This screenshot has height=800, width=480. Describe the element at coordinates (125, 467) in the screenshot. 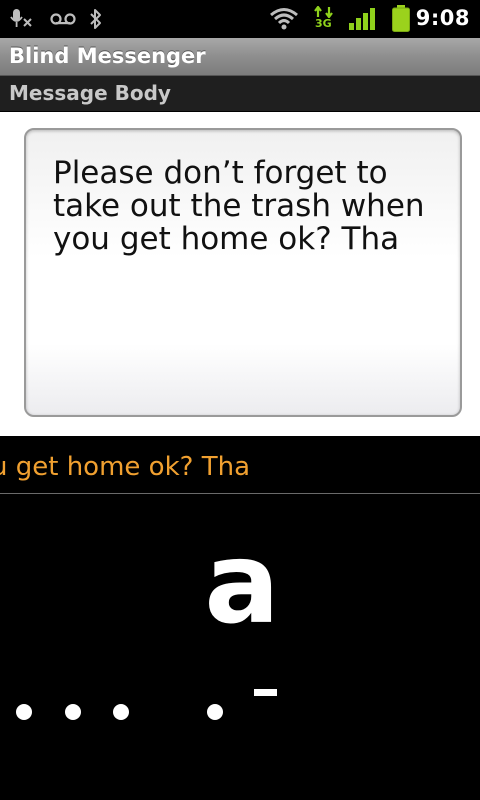

I see `current-line-text: u get home ok? Tha` at that location.